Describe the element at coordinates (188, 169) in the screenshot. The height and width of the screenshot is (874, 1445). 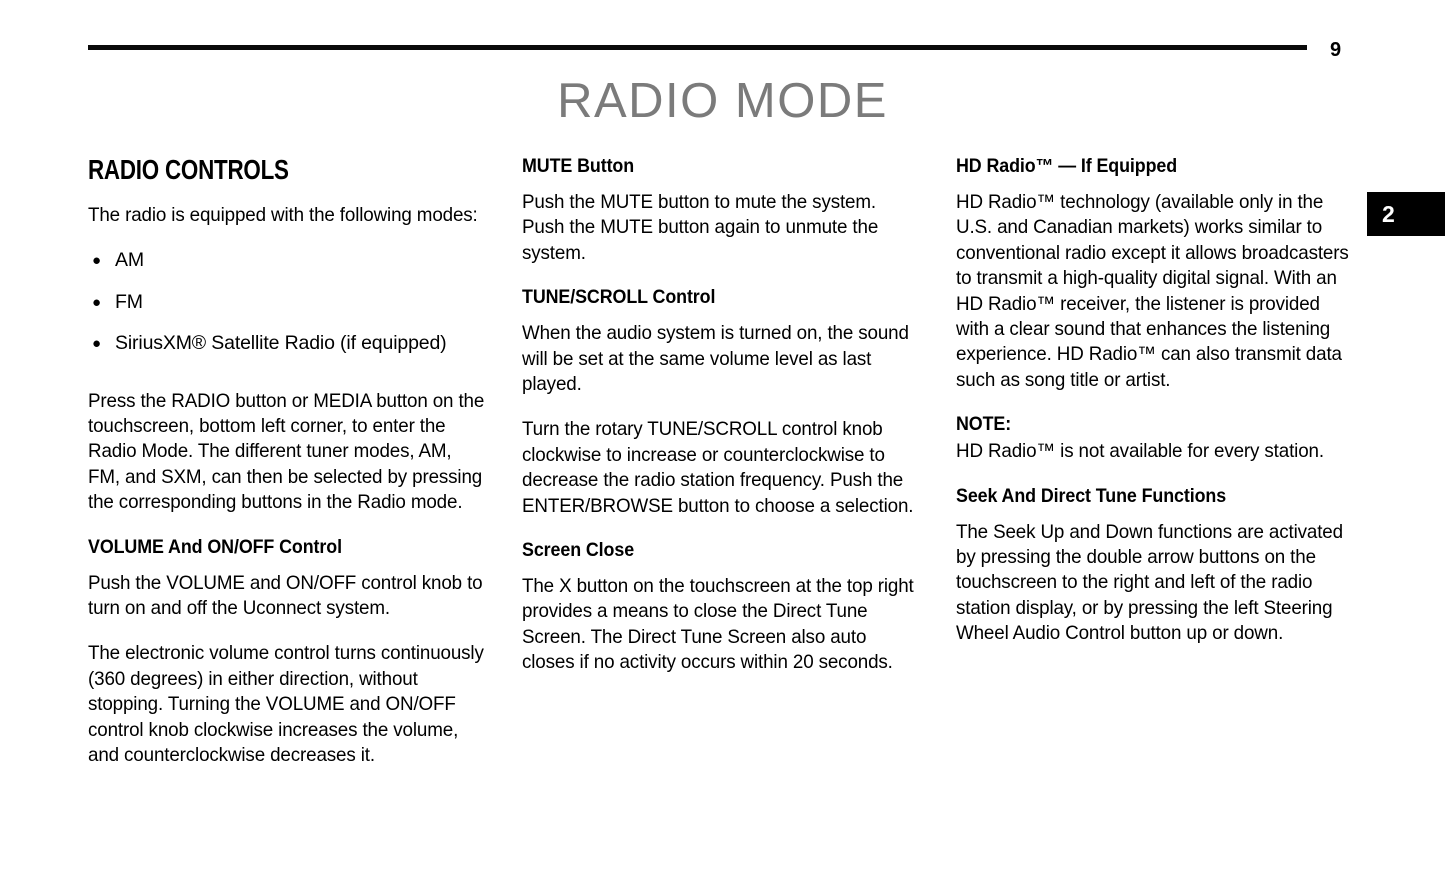
I see `section-title: RADIO CONTROLS` at that location.